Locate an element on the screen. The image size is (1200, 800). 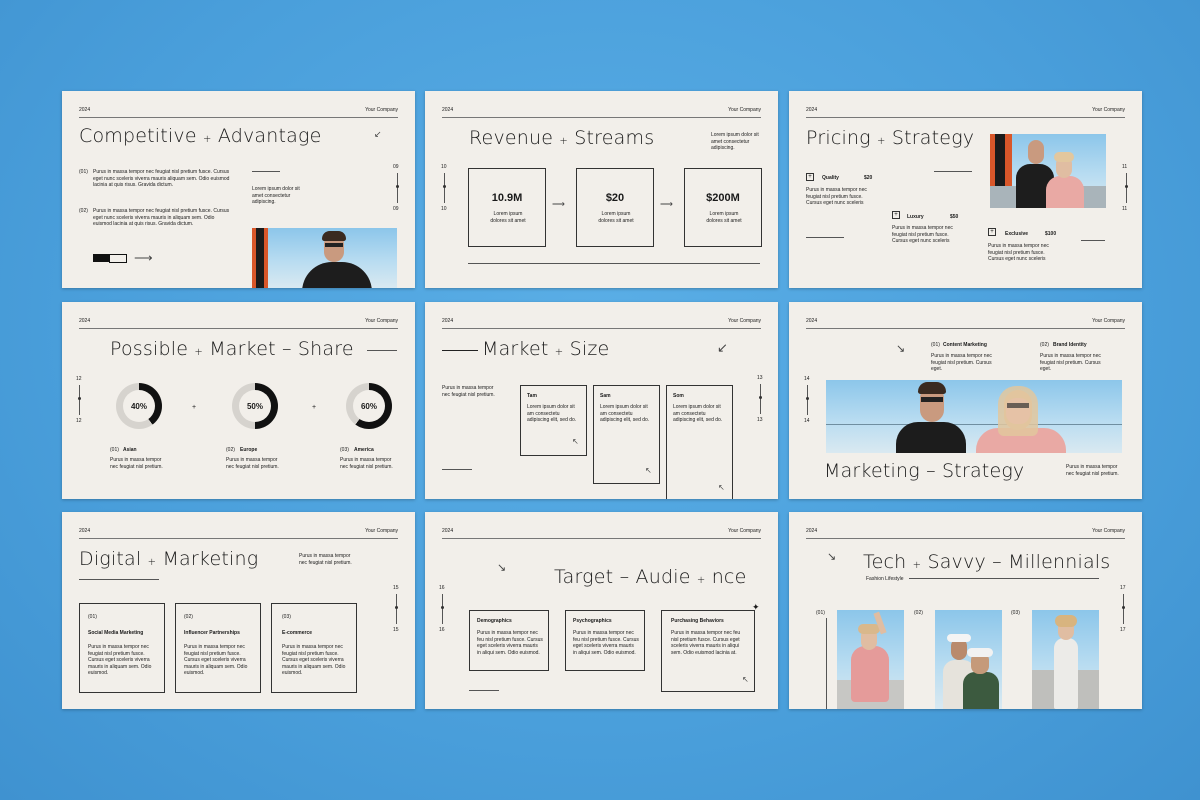
tier-name: Exclusive is located at coordinates (1017, 234).